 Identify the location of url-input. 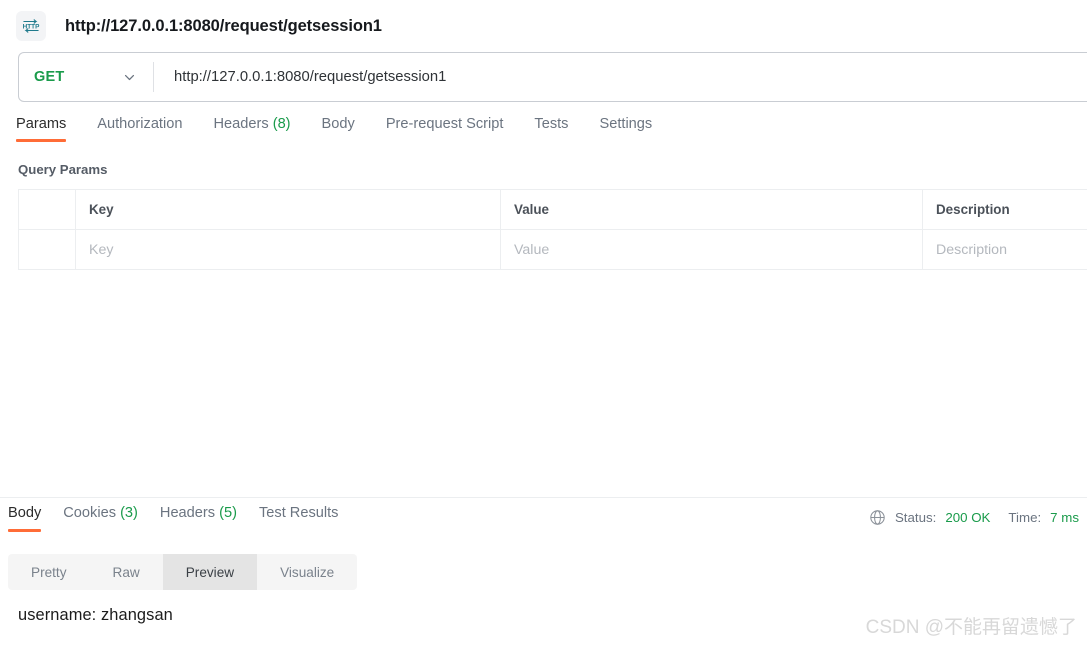
(620, 77).